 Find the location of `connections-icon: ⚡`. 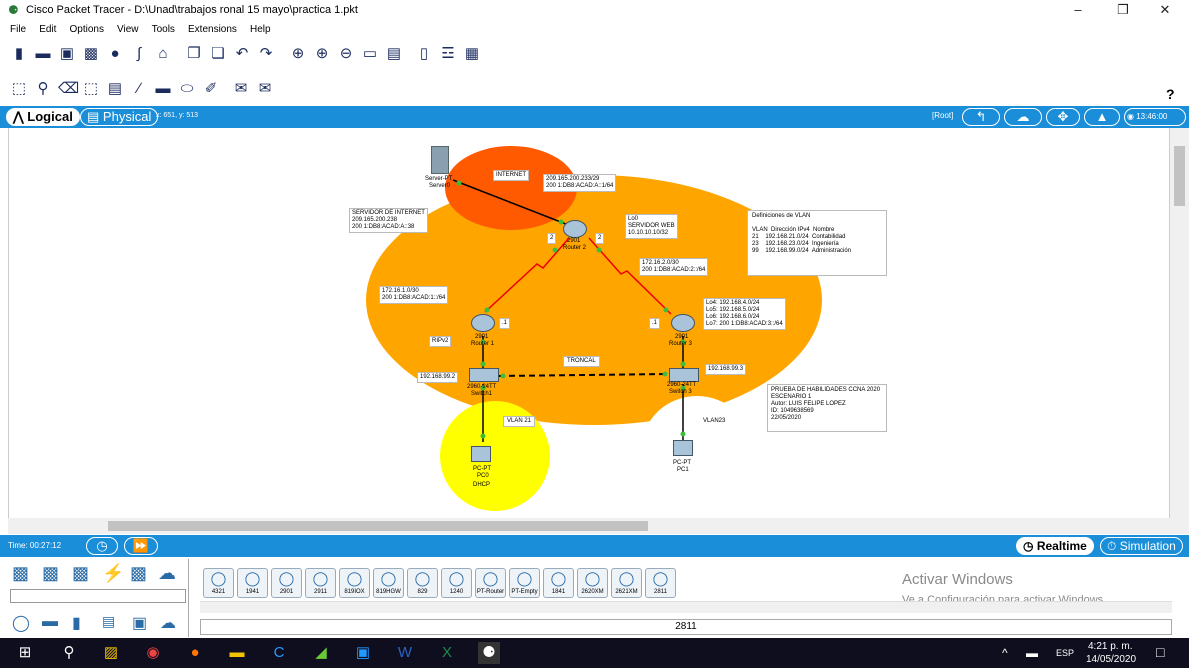

connections-icon: ⚡ is located at coordinates (113, 573).